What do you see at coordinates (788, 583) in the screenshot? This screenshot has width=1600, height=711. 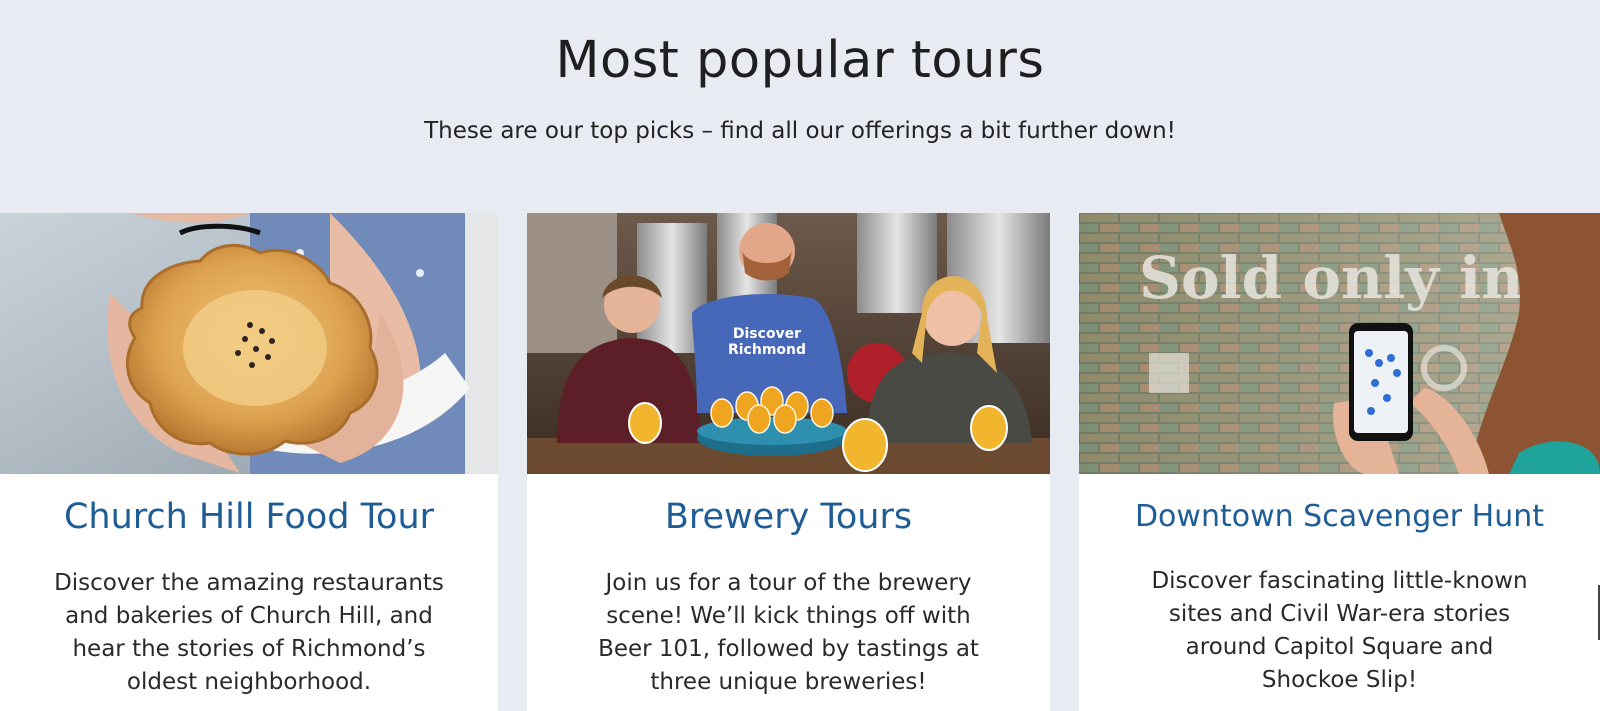 I see `description-line: Join us for a tour of the brewery` at bounding box center [788, 583].